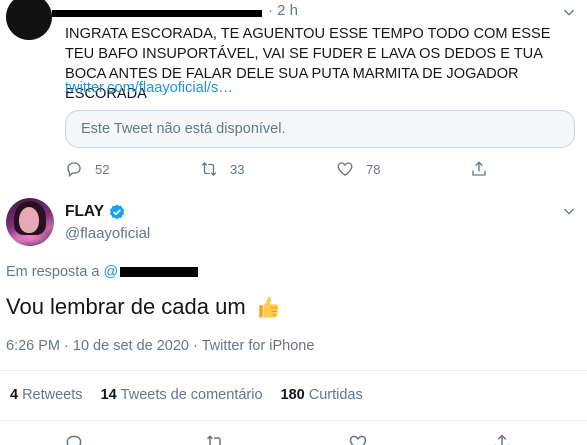  I want to click on like-button, so click(358, 439).